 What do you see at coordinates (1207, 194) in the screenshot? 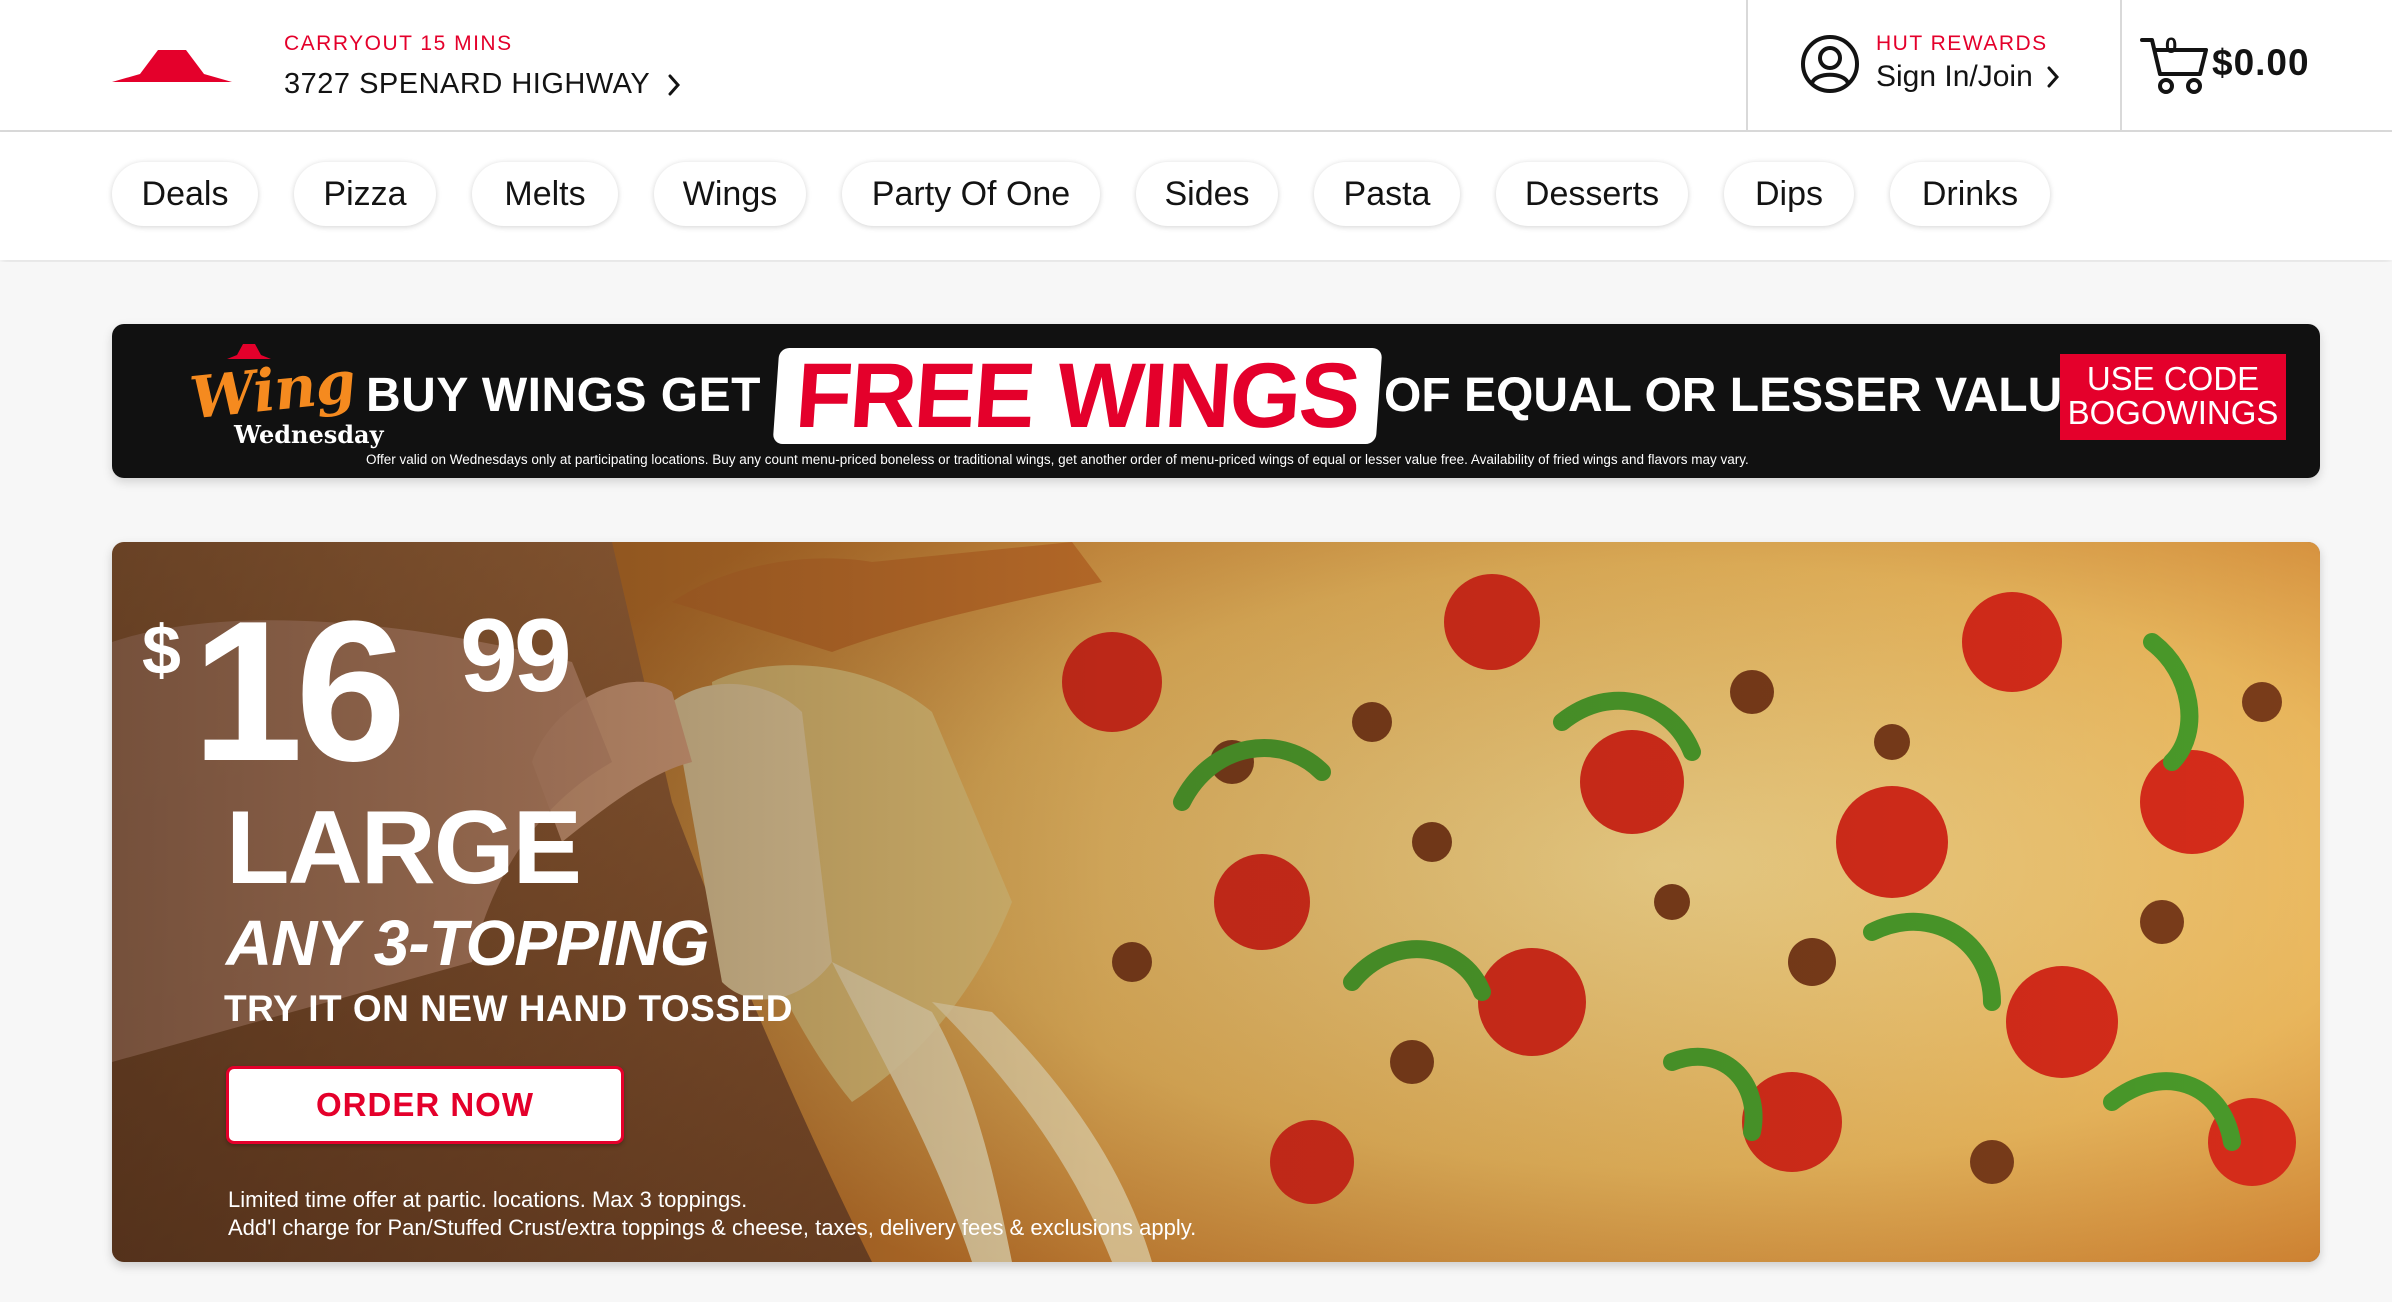
I see `nav-item-sides: Sides` at bounding box center [1207, 194].